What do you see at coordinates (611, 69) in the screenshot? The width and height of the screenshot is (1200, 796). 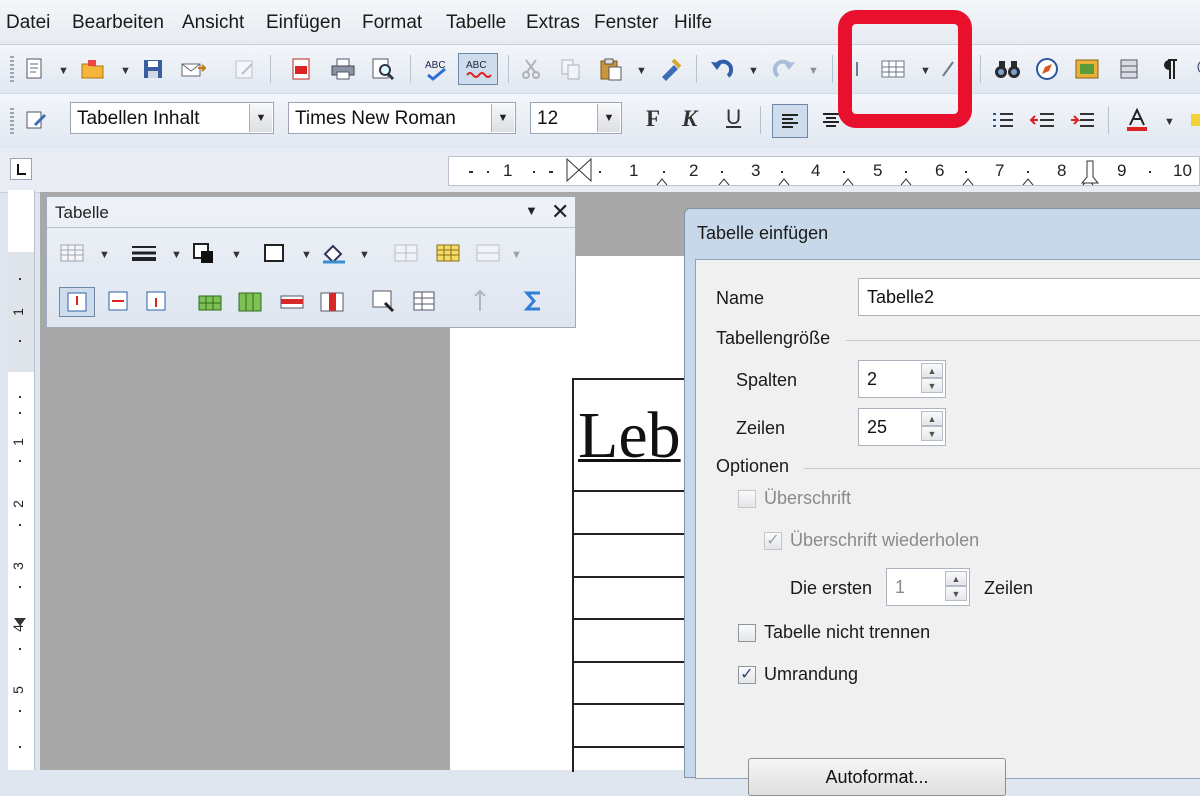 I see `paste-icon` at bounding box center [611, 69].